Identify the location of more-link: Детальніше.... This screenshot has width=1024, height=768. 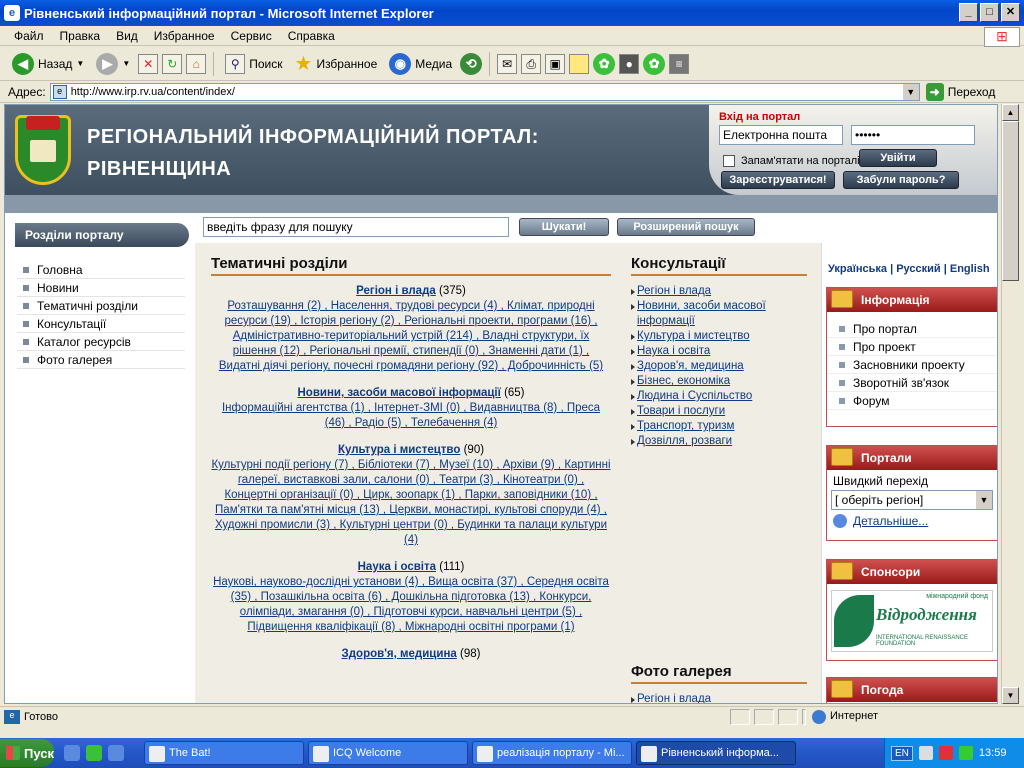
(912, 521).